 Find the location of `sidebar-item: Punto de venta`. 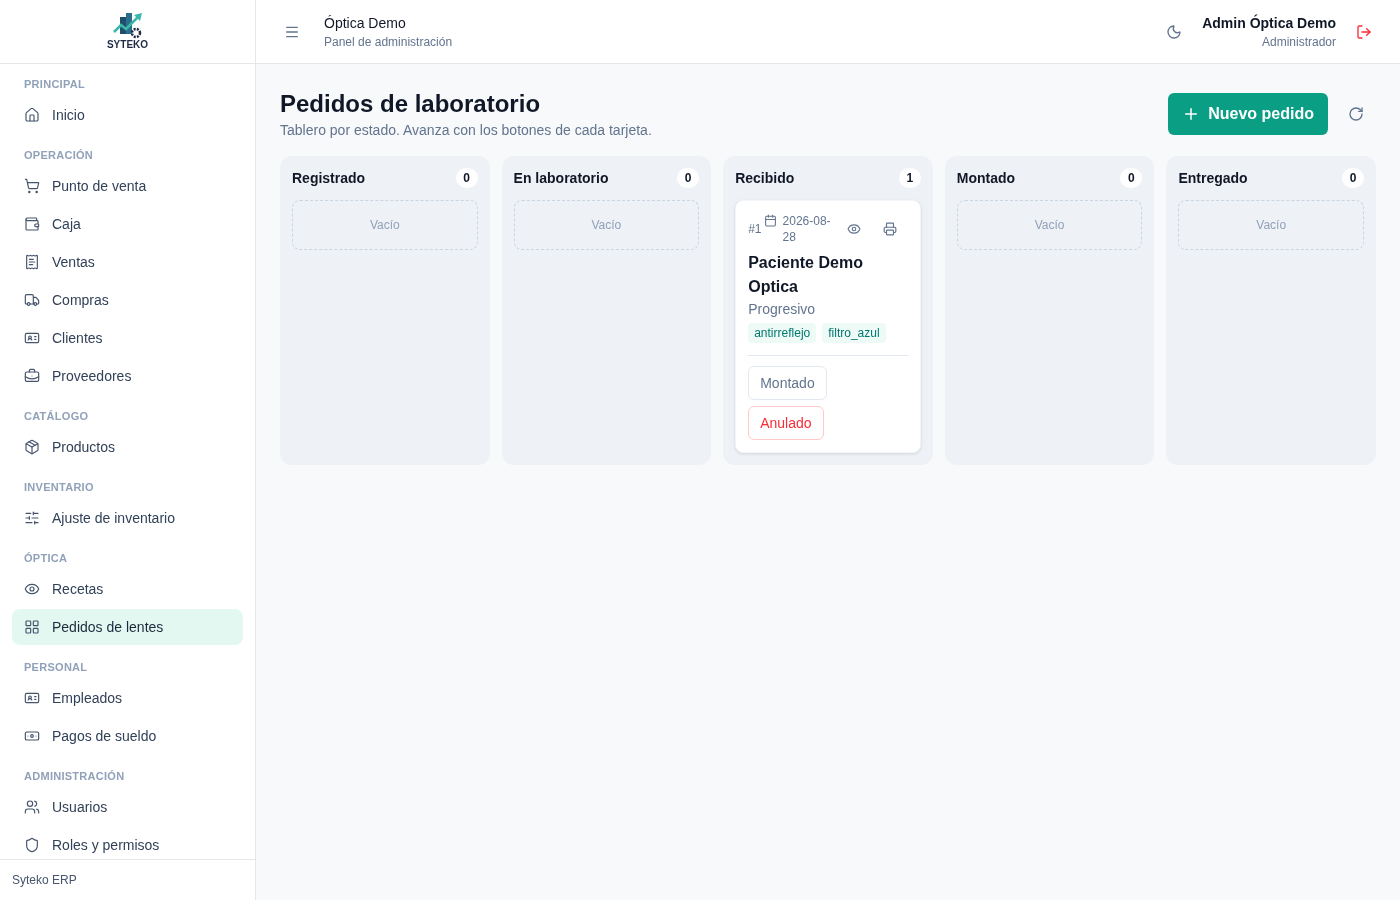

sidebar-item: Punto de venta is located at coordinates (127, 186).